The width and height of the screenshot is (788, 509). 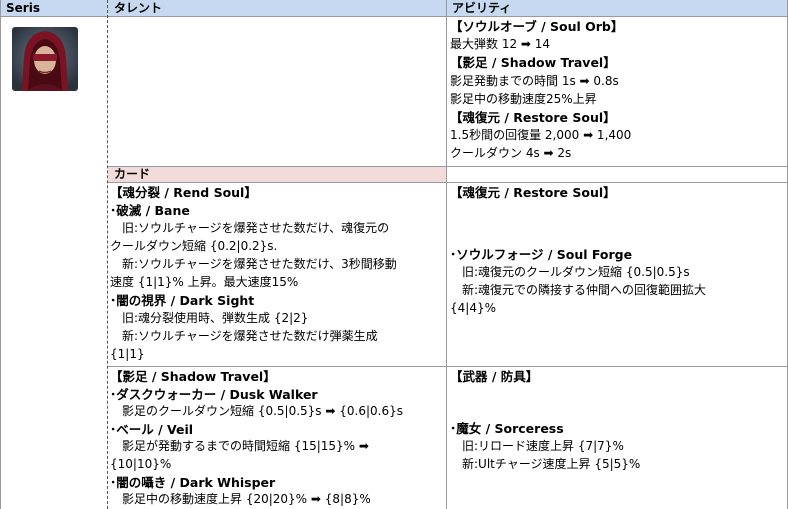 I want to click on description-line: 影足中の移動速度25%上昇, so click(x=523, y=98).